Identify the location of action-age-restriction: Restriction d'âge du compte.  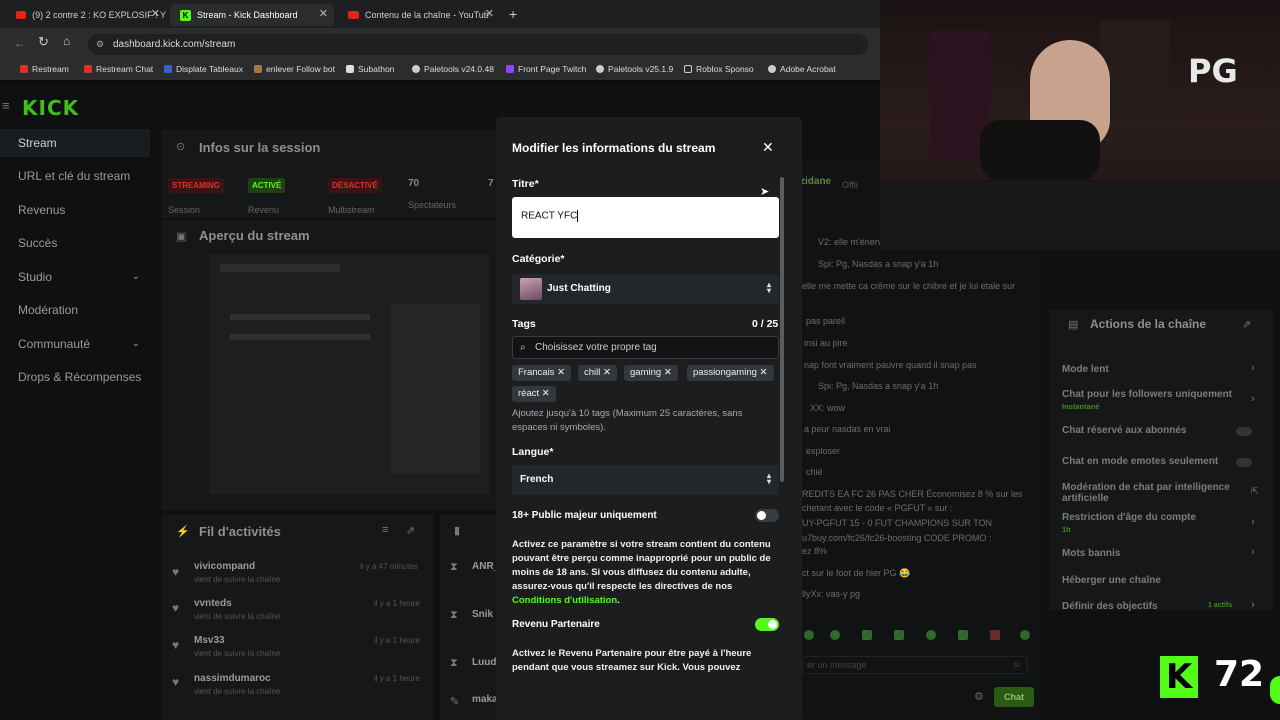
(1129, 517).